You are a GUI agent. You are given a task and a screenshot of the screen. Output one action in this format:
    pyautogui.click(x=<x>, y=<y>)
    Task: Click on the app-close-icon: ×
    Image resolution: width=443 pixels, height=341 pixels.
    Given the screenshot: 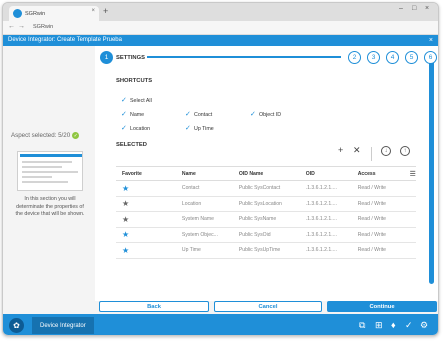 What is the action you would take?
    pyautogui.click(x=431, y=40)
    